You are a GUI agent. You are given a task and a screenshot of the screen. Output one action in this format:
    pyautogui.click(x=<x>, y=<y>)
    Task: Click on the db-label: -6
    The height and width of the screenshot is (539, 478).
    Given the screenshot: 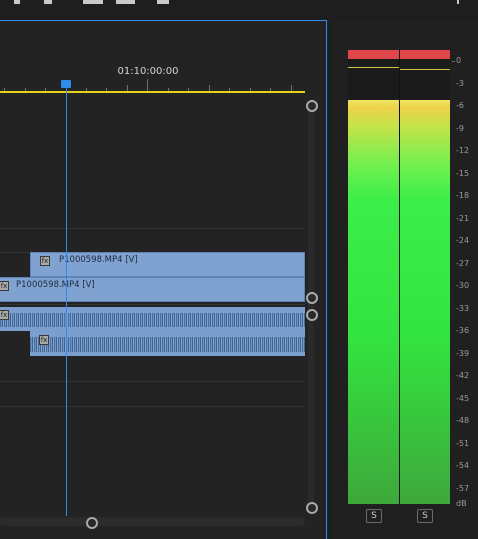 What is the action you would take?
    pyautogui.click(x=460, y=105)
    